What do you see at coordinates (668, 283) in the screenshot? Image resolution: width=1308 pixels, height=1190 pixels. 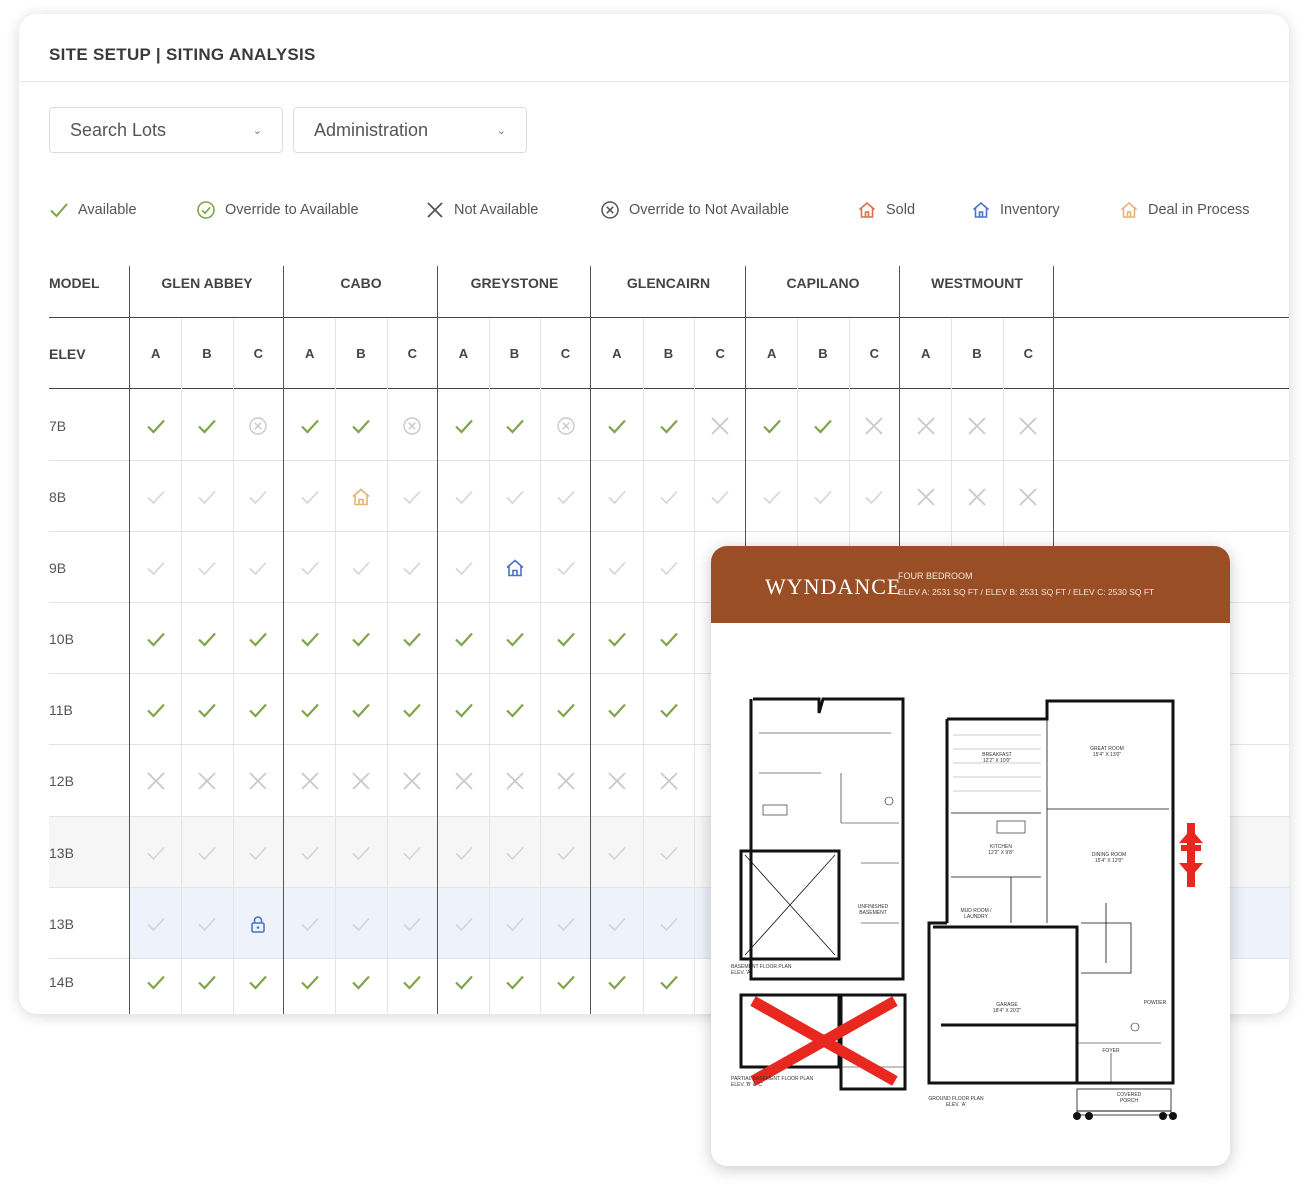 I see `model-header-glencairn: GLENCAIRN` at bounding box center [668, 283].